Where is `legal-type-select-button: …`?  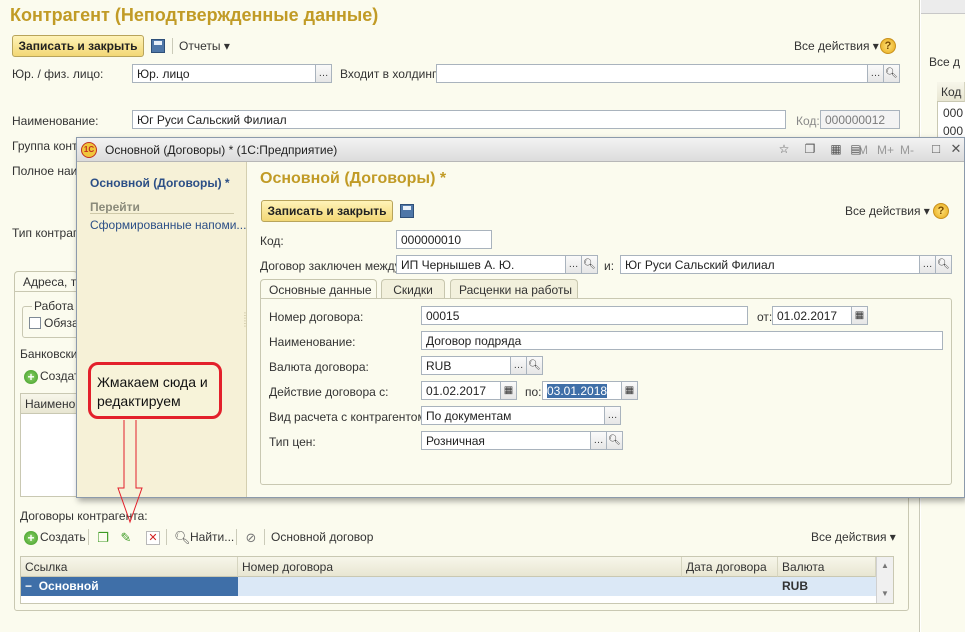
legal-type-select-button: … is located at coordinates (324, 73).